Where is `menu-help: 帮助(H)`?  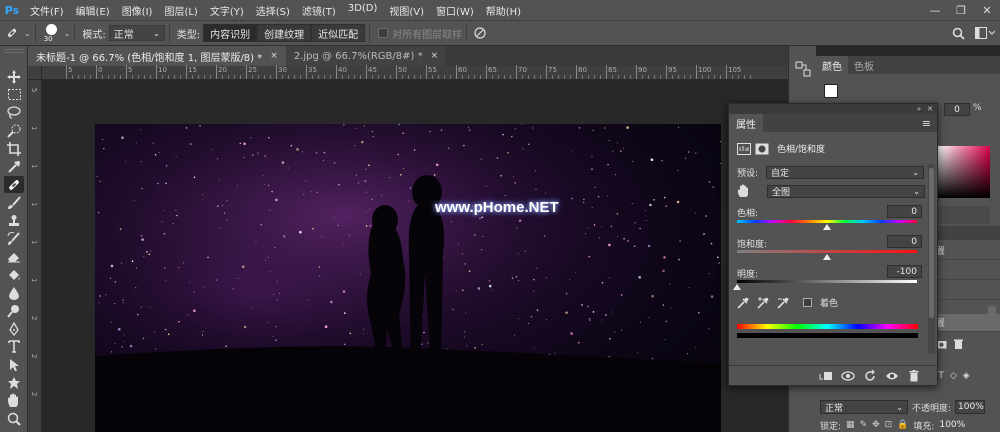 menu-help: 帮助(H) is located at coordinates (503, 10).